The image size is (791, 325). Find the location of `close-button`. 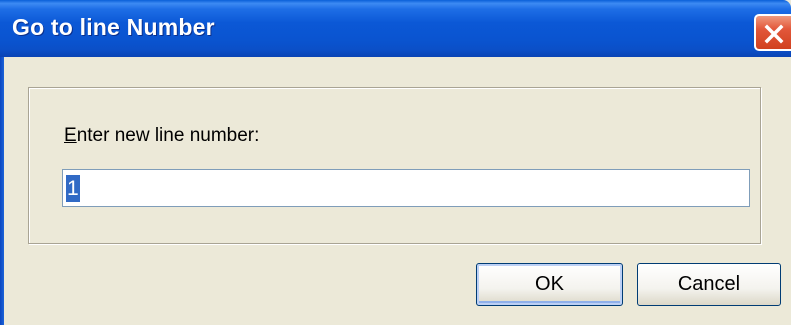

close-button is located at coordinates (772, 32).